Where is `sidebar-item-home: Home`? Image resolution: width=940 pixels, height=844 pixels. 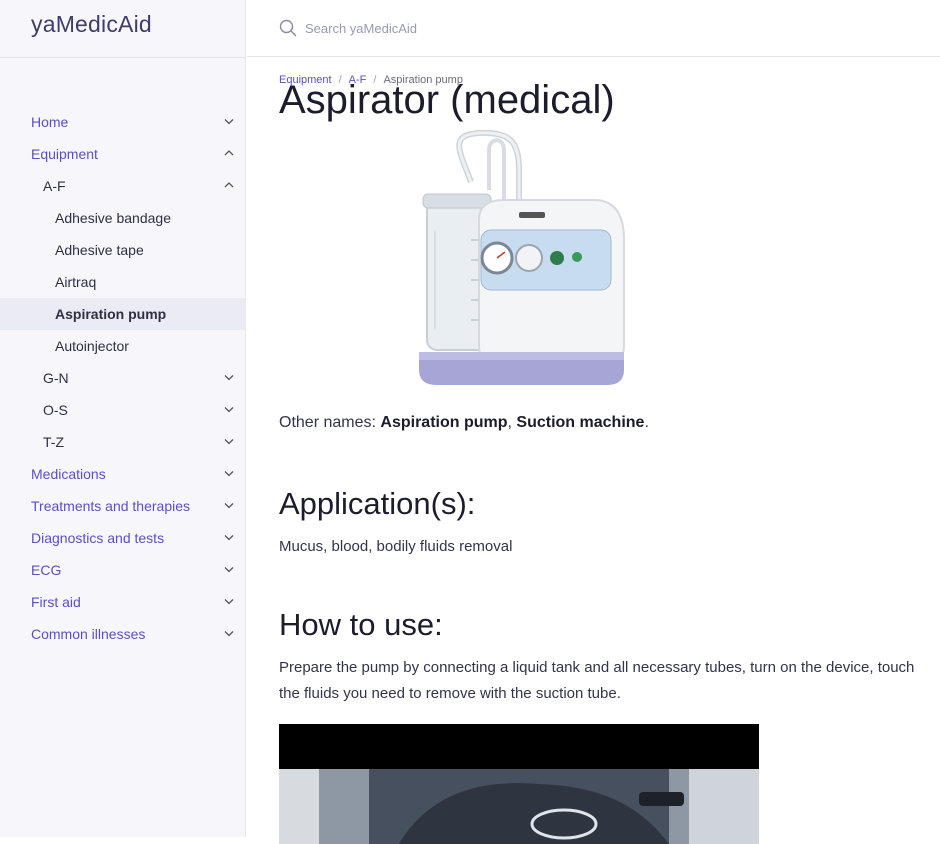 sidebar-item-home: Home is located at coordinates (123, 122).